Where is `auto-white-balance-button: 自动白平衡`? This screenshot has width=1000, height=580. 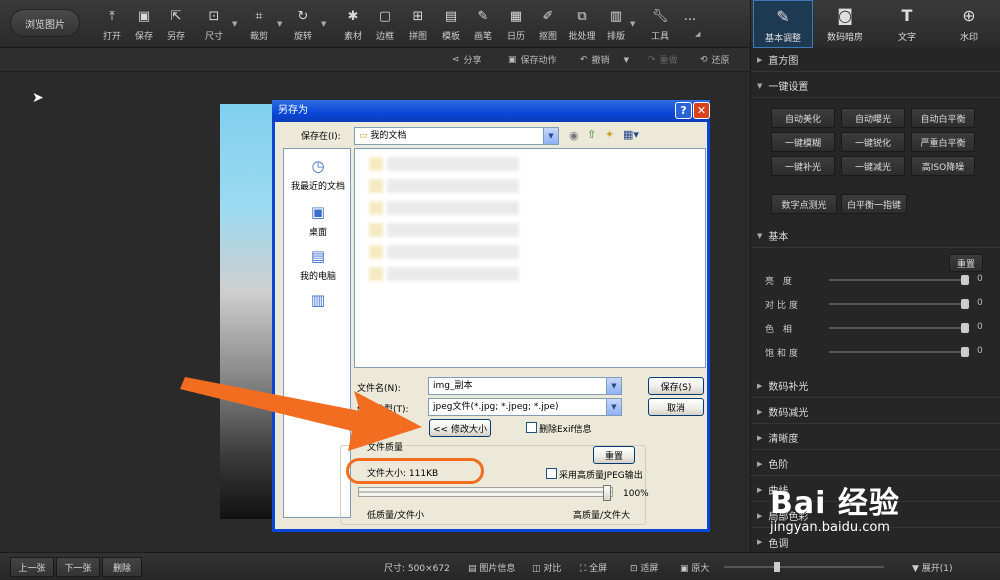 auto-white-balance-button: 自动白平衡 is located at coordinates (943, 118).